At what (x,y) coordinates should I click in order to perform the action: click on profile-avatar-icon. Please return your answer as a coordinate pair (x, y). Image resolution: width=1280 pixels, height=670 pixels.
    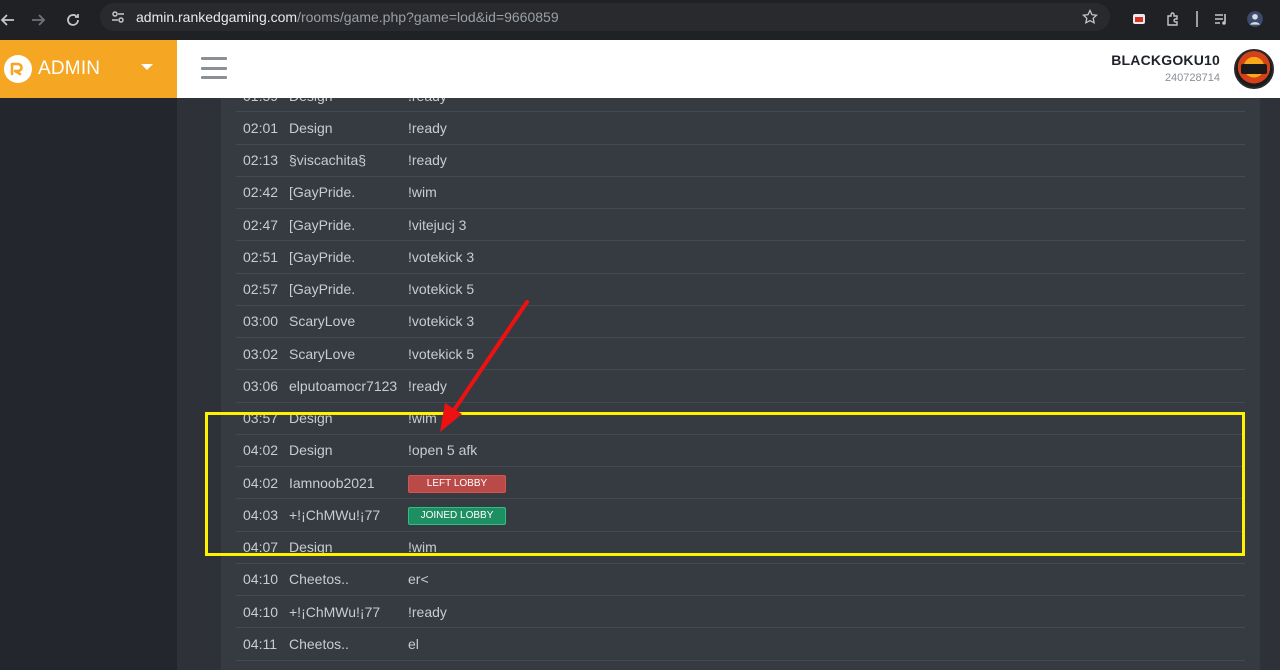
    Looking at the image, I should click on (1255, 19).